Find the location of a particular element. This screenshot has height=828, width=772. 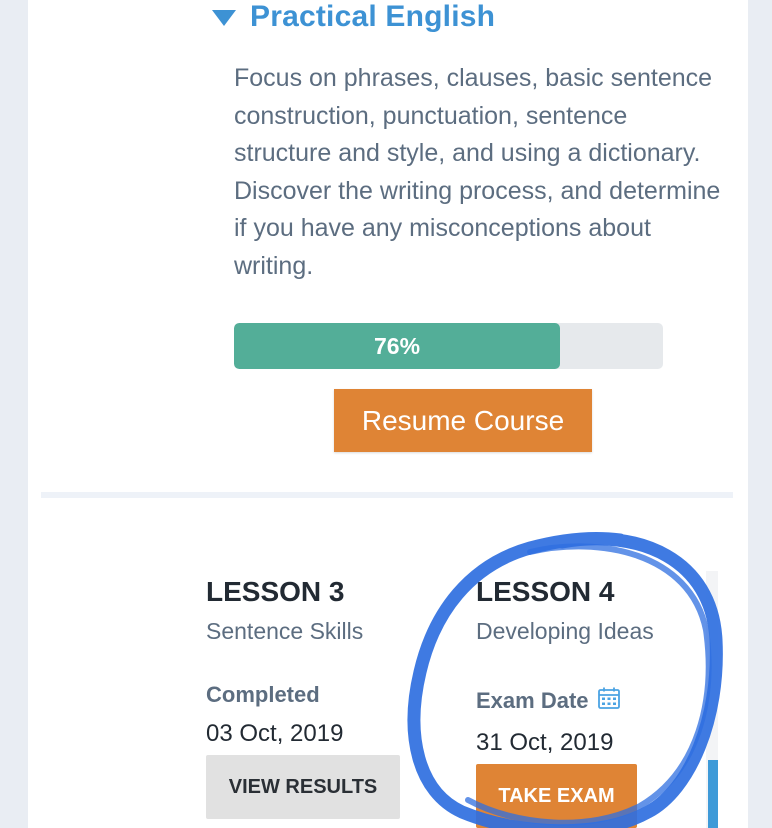

course-header: Practical English is located at coordinates (353, 17).